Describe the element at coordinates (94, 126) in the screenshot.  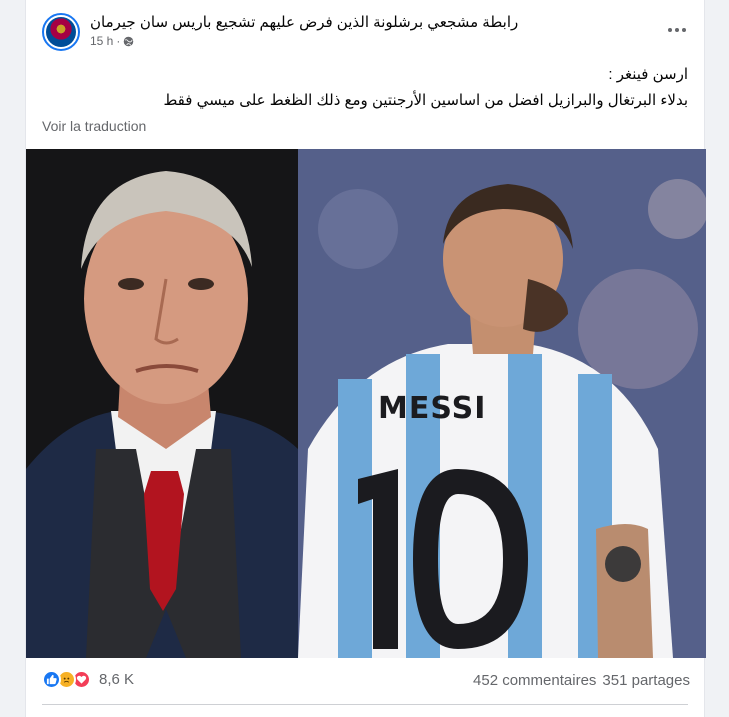
I see `see-translation-link: Voir la traduction` at that location.